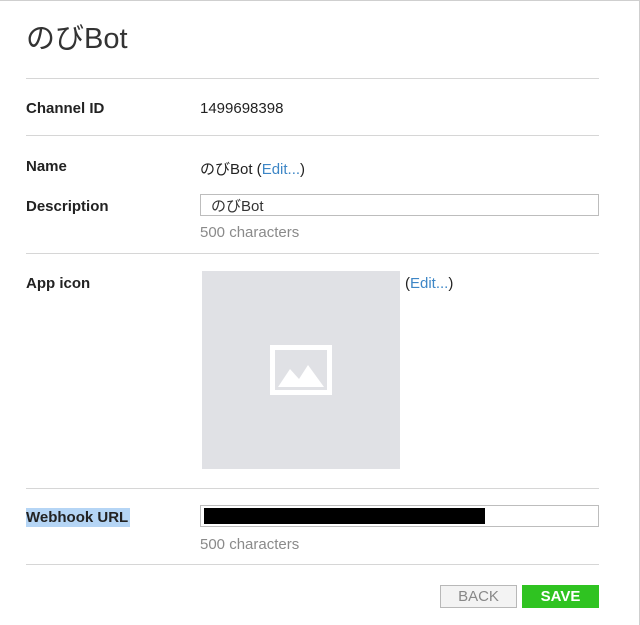 The image size is (640, 625). What do you see at coordinates (226, 169) in the screenshot?
I see `name-value: のびBot` at bounding box center [226, 169].